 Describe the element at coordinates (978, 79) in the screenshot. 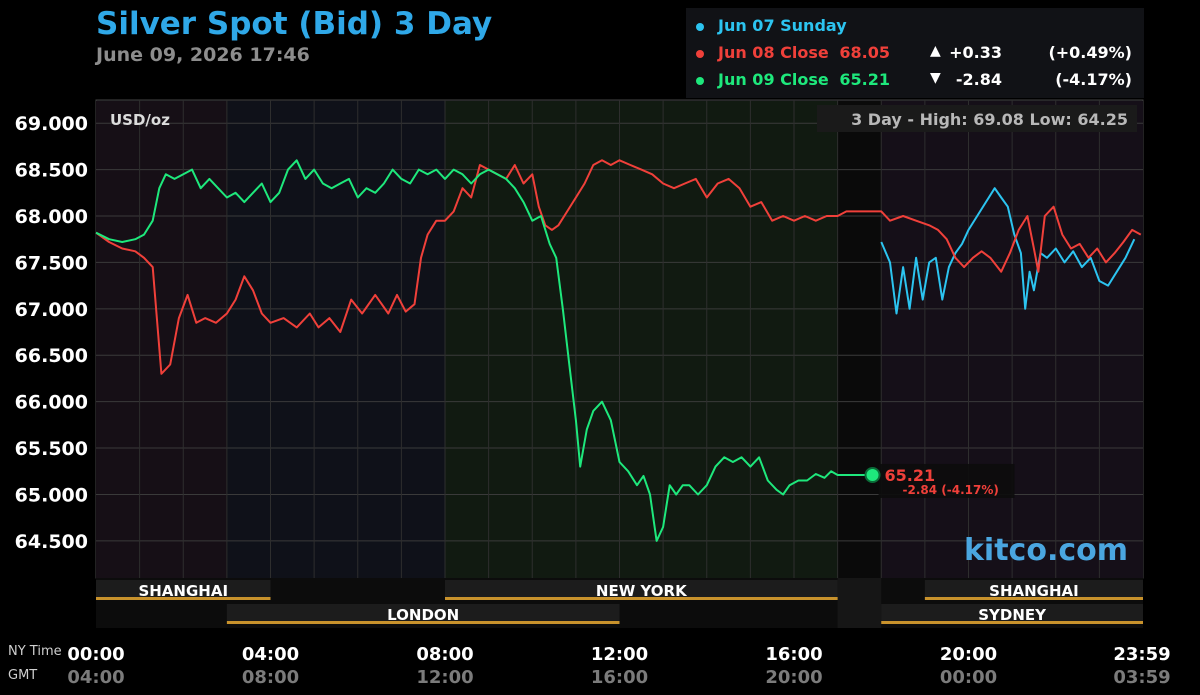

I see `legend-change: -2.84` at that location.